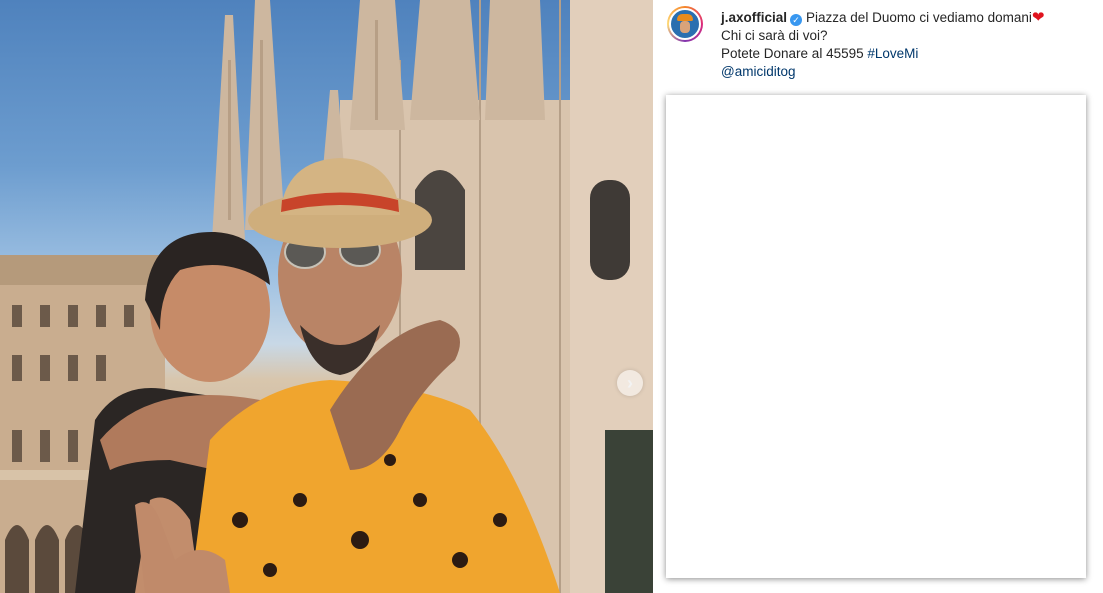 Image resolution: width=1103 pixels, height=593 pixels. I want to click on caption-text-line3: Potete Donare al 45595, so click(794, 53).